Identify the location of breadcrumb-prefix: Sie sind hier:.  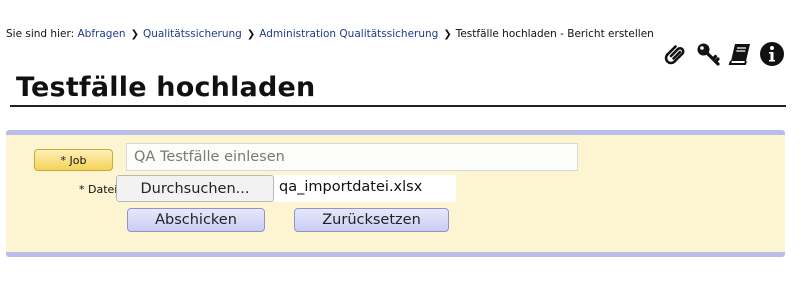
(40, 34).